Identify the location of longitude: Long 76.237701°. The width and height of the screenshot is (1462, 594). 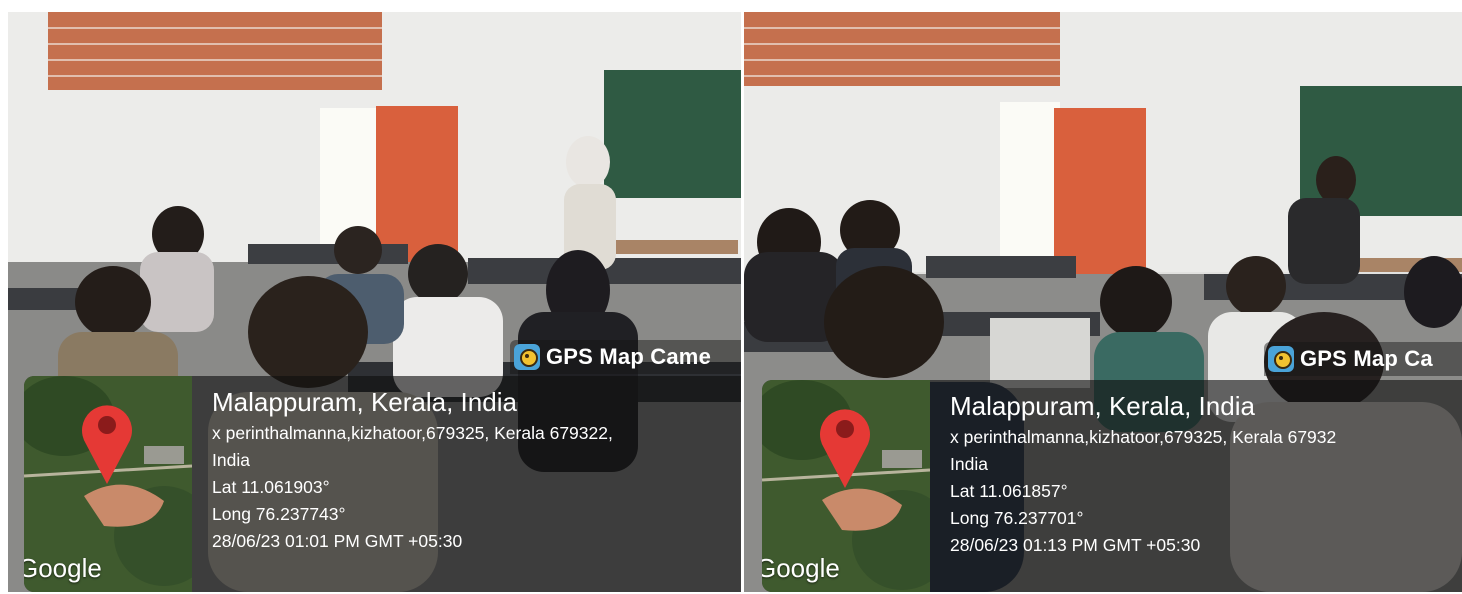
(1017, 518).